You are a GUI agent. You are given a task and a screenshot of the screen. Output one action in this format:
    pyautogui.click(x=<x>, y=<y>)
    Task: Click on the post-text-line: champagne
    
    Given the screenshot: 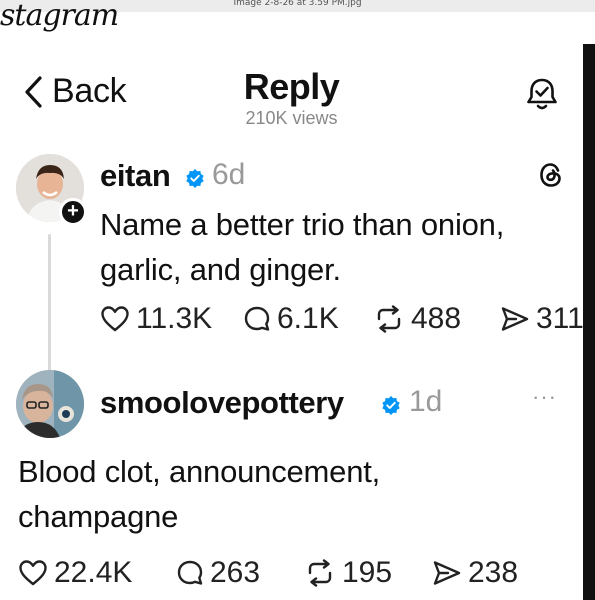 What is the action you would take?
    pyautogui.click(x=98, y=516)
    